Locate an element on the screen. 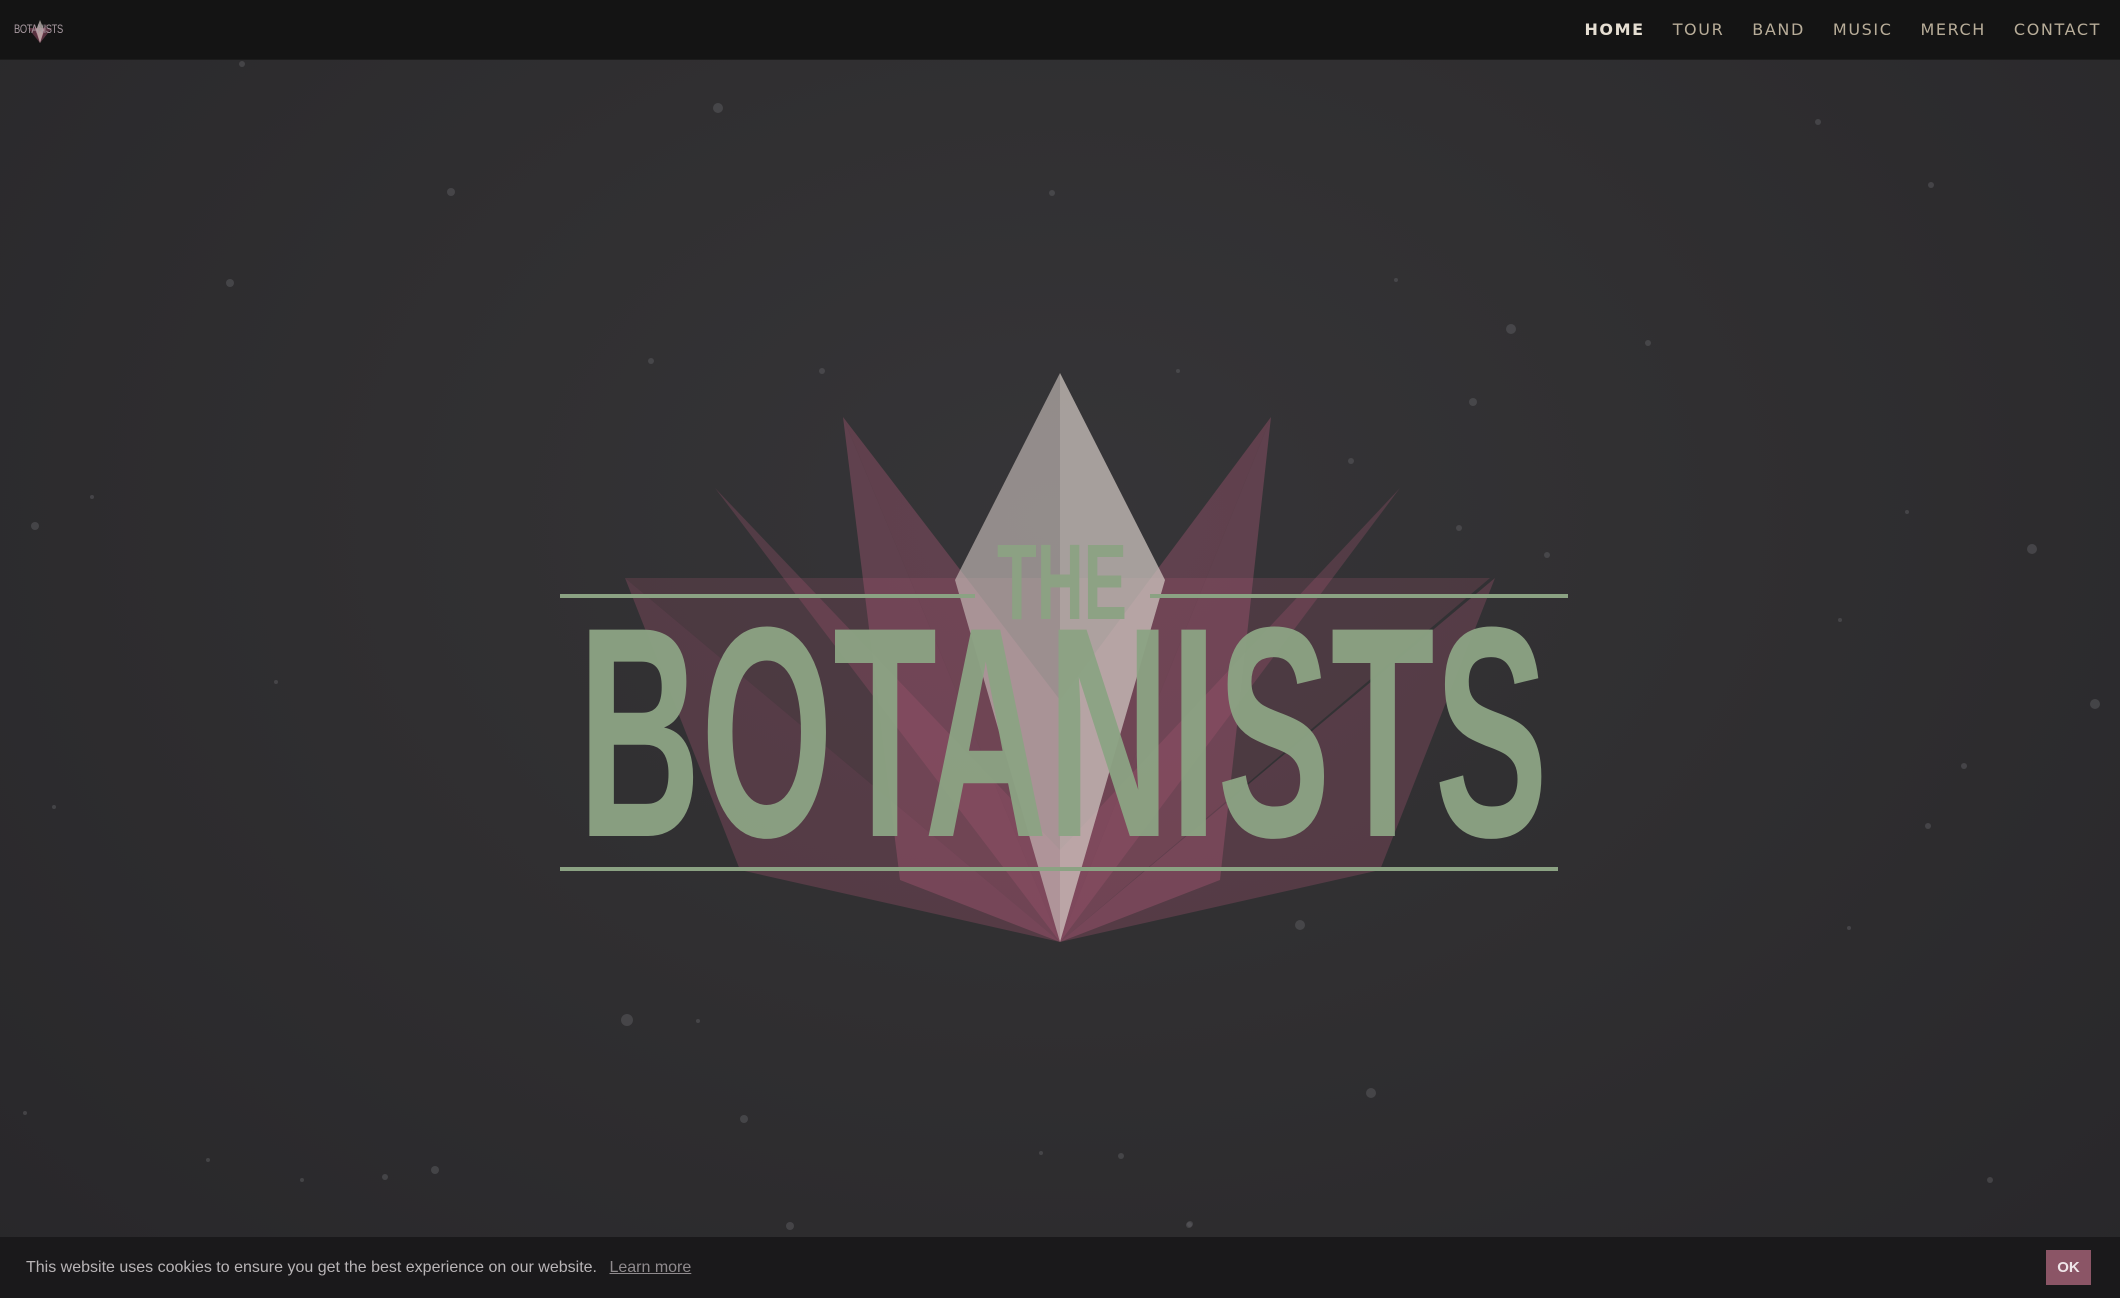 Image resolution: width=2120 pixels, height=1298 pixels. title-botanists: BOTANISTS is located at coordinates (1063, 732).